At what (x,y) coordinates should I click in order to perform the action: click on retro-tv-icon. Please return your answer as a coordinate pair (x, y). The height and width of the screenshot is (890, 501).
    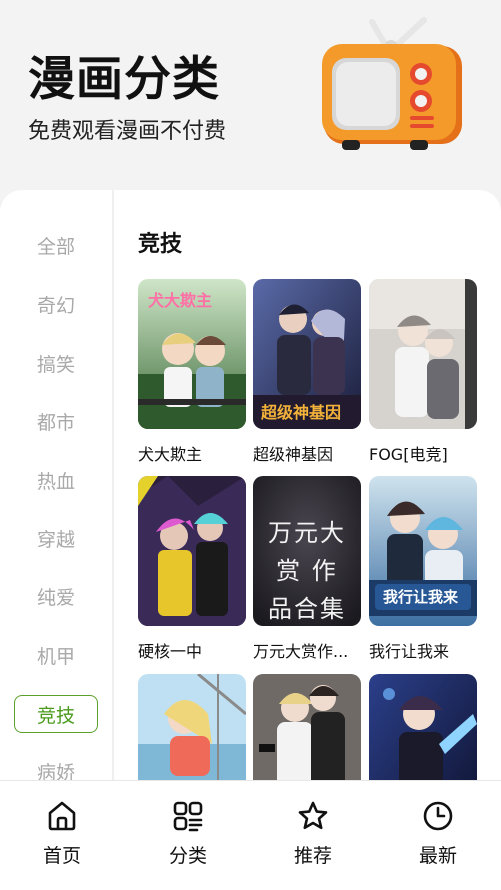
    Looking at the image, I should click on (389, 89).